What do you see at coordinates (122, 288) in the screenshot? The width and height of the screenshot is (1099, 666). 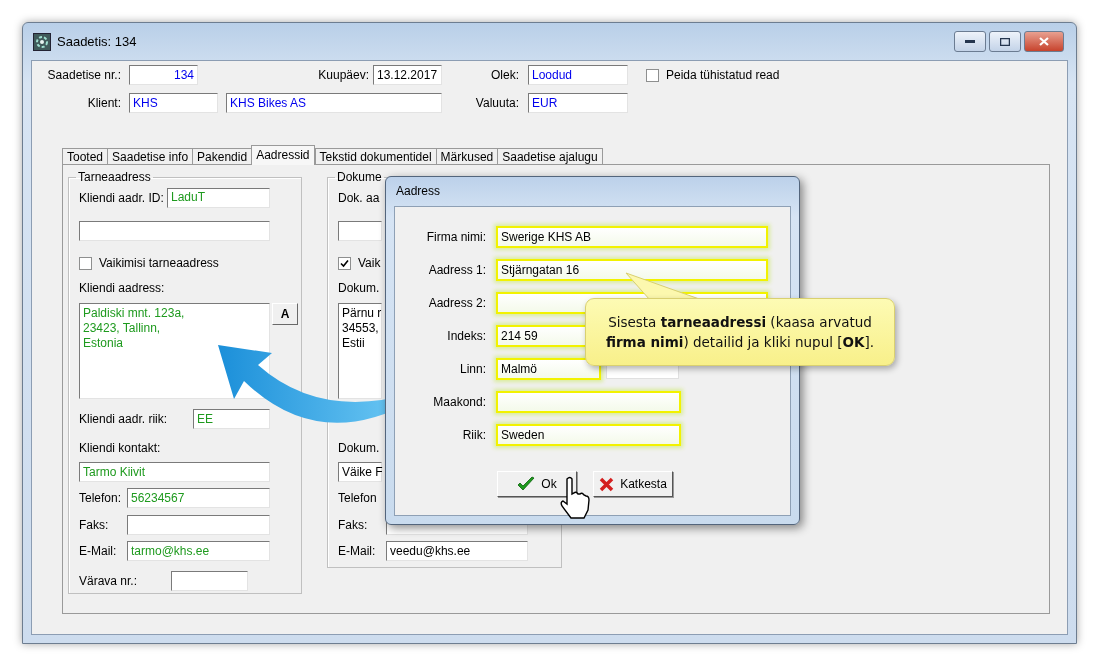 I see `field-label: Kliendi aadress:` at bounding box center [122, 288].